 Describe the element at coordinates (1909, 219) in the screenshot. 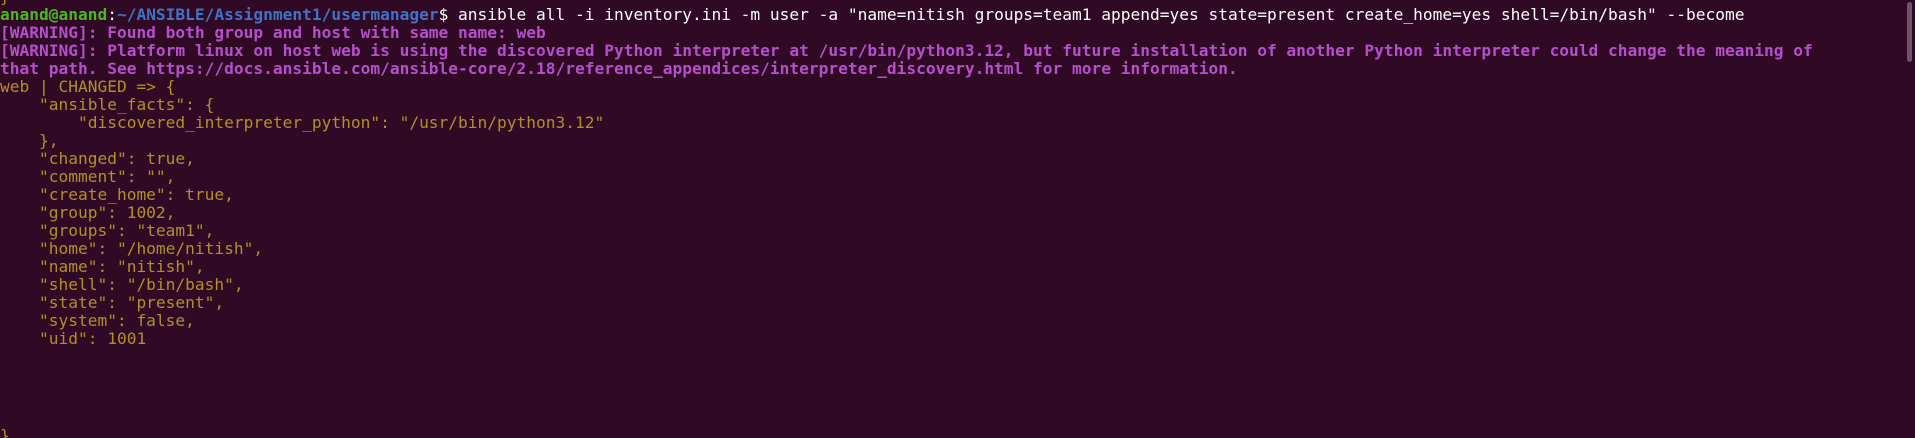

I see `vertical-scrollbar` at that location.